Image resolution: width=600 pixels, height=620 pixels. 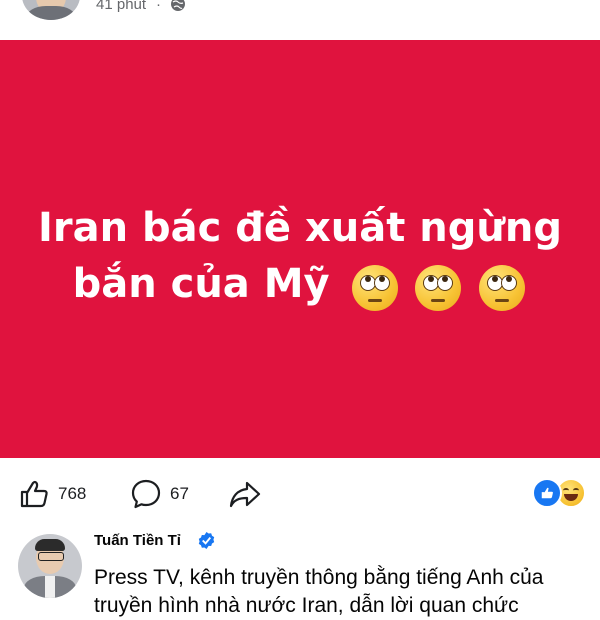 I want to click on commenter-name: Tuấn Tiền Tỉ, so click(x=137, y=540).